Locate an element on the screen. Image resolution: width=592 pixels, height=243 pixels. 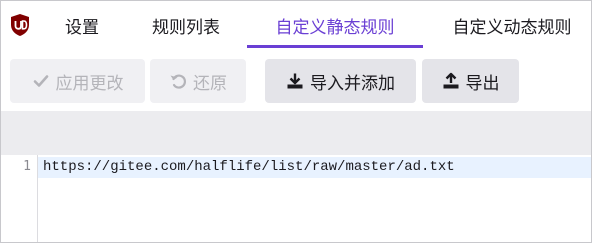
revert-label: 还原 is located at coordinates (210, 83).